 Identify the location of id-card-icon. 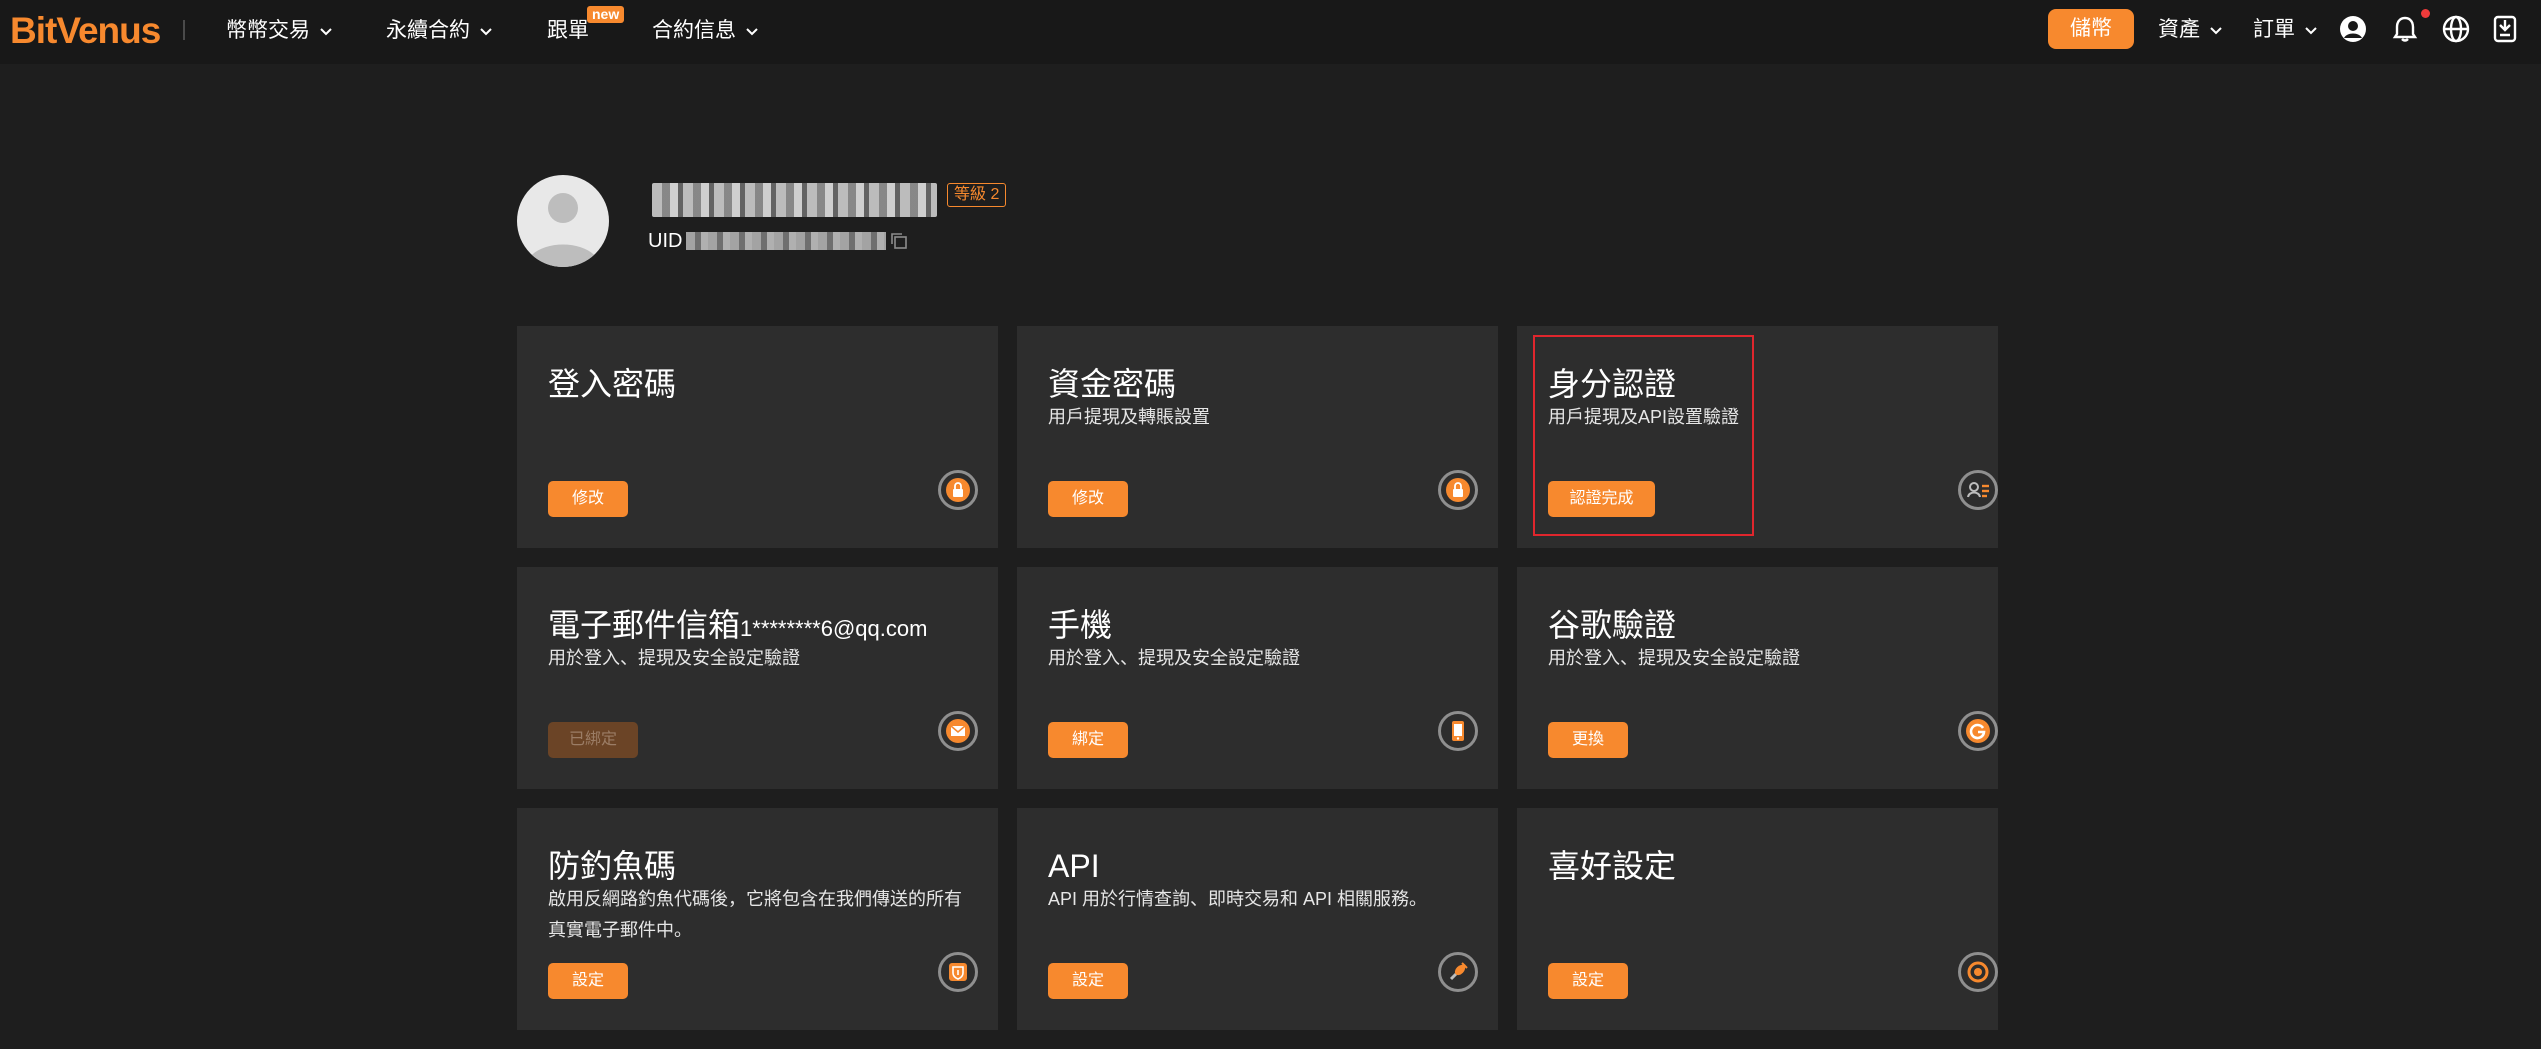
(1978, 490).